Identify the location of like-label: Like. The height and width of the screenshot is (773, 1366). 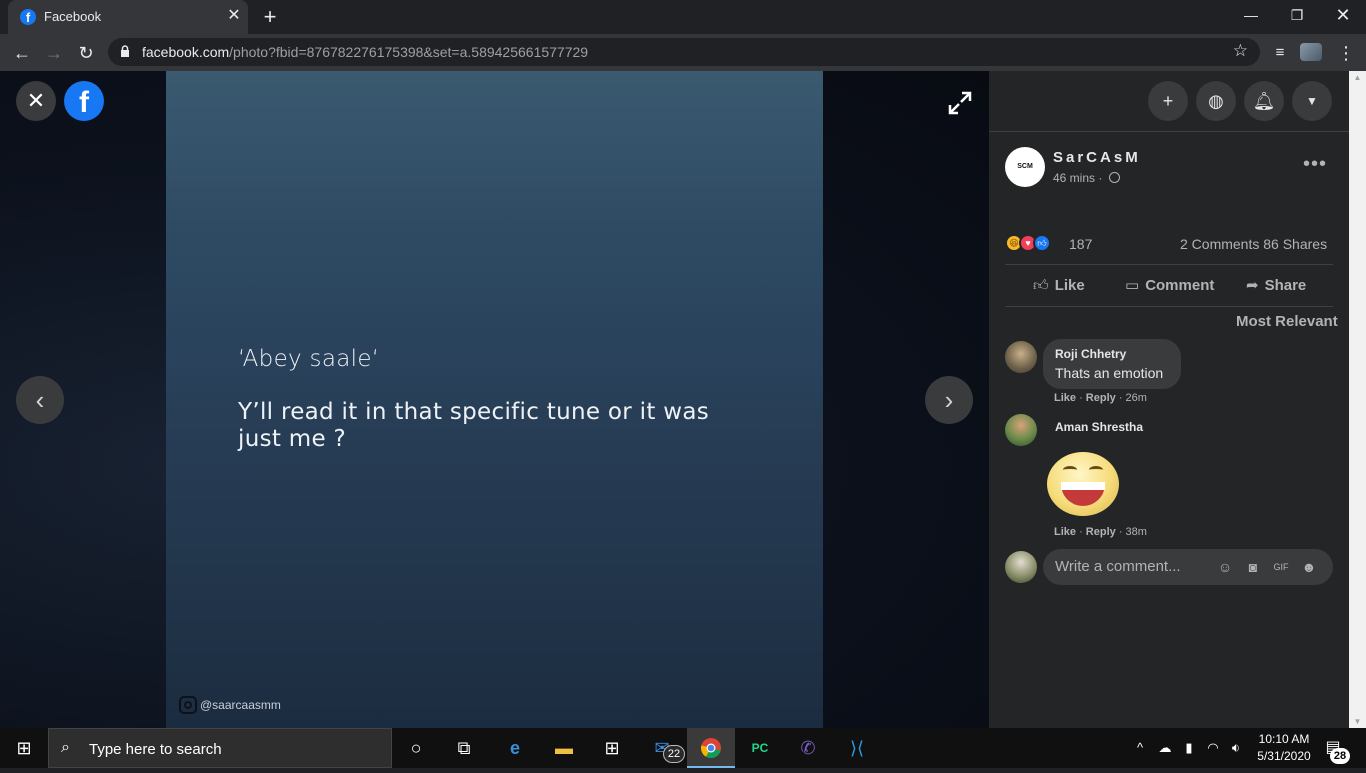
(1069, 285).